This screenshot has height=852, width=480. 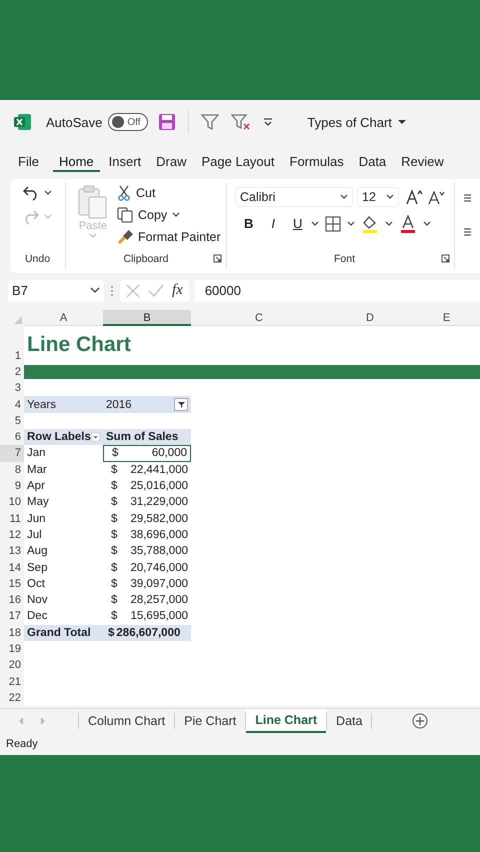 What do you see at coordinates (356, 122) in the screenshot?
I see `file-name-dropdown: Types of Chart` at bounding box center [356, 122].